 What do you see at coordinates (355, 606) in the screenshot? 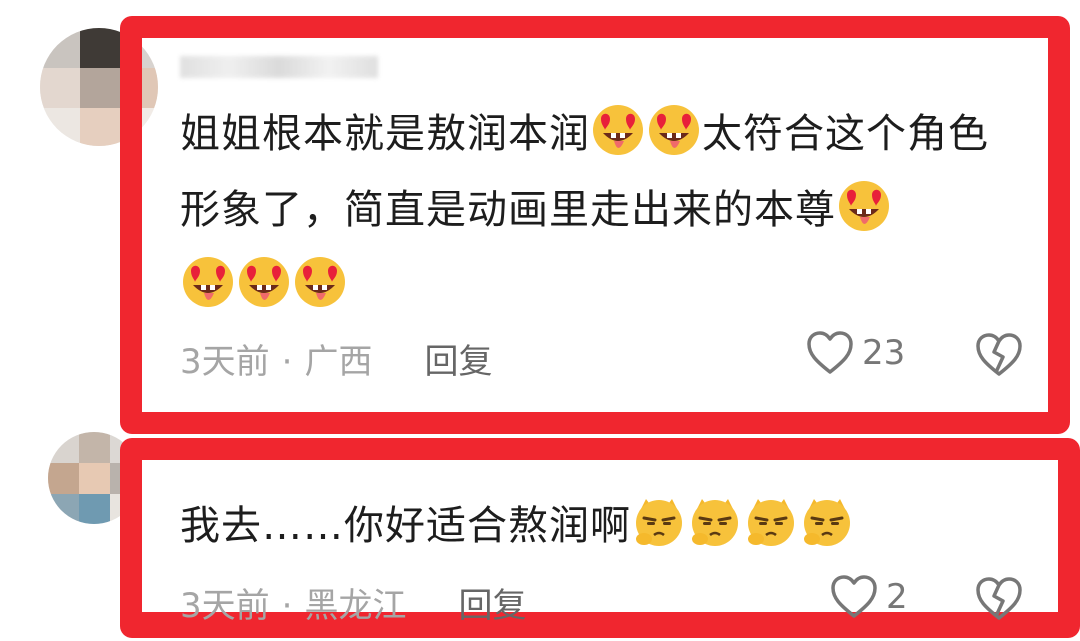
I see `comment-location: 黑龙江` at bounding box center [355, 606].